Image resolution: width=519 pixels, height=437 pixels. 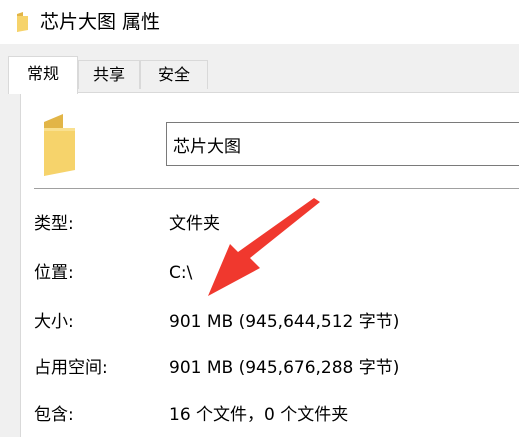 I want to click on tab-sharing: 共享, so click(x=109, y=74).